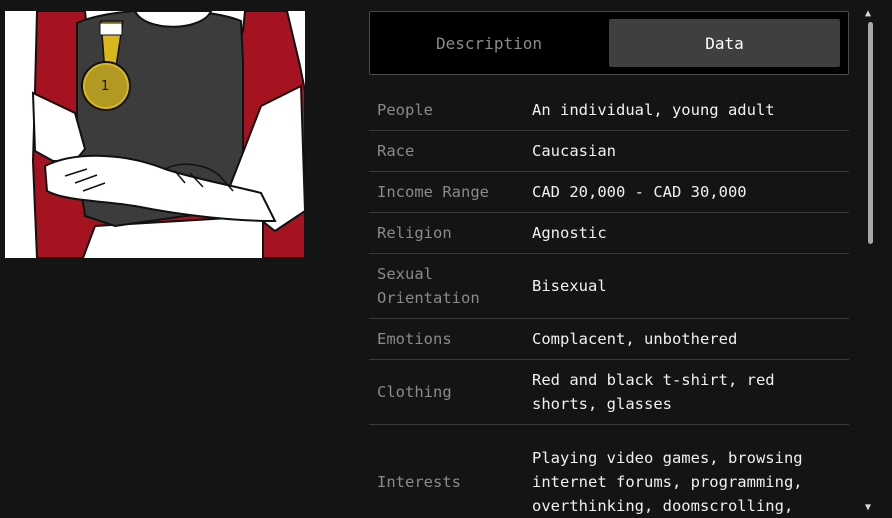  I want to click on row-value: Caucasian, so click(574, 151).